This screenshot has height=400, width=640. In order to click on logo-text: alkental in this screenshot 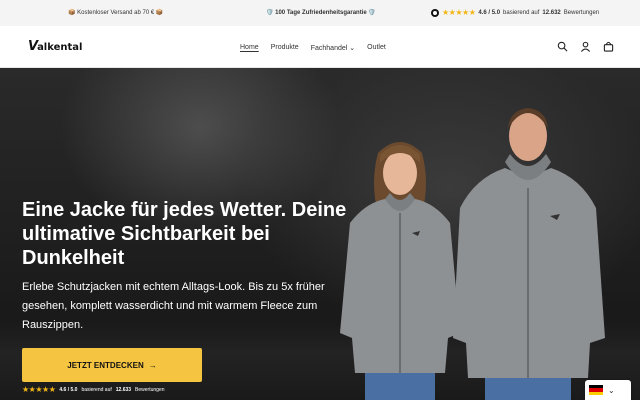, I will do `click(60, 47)`.